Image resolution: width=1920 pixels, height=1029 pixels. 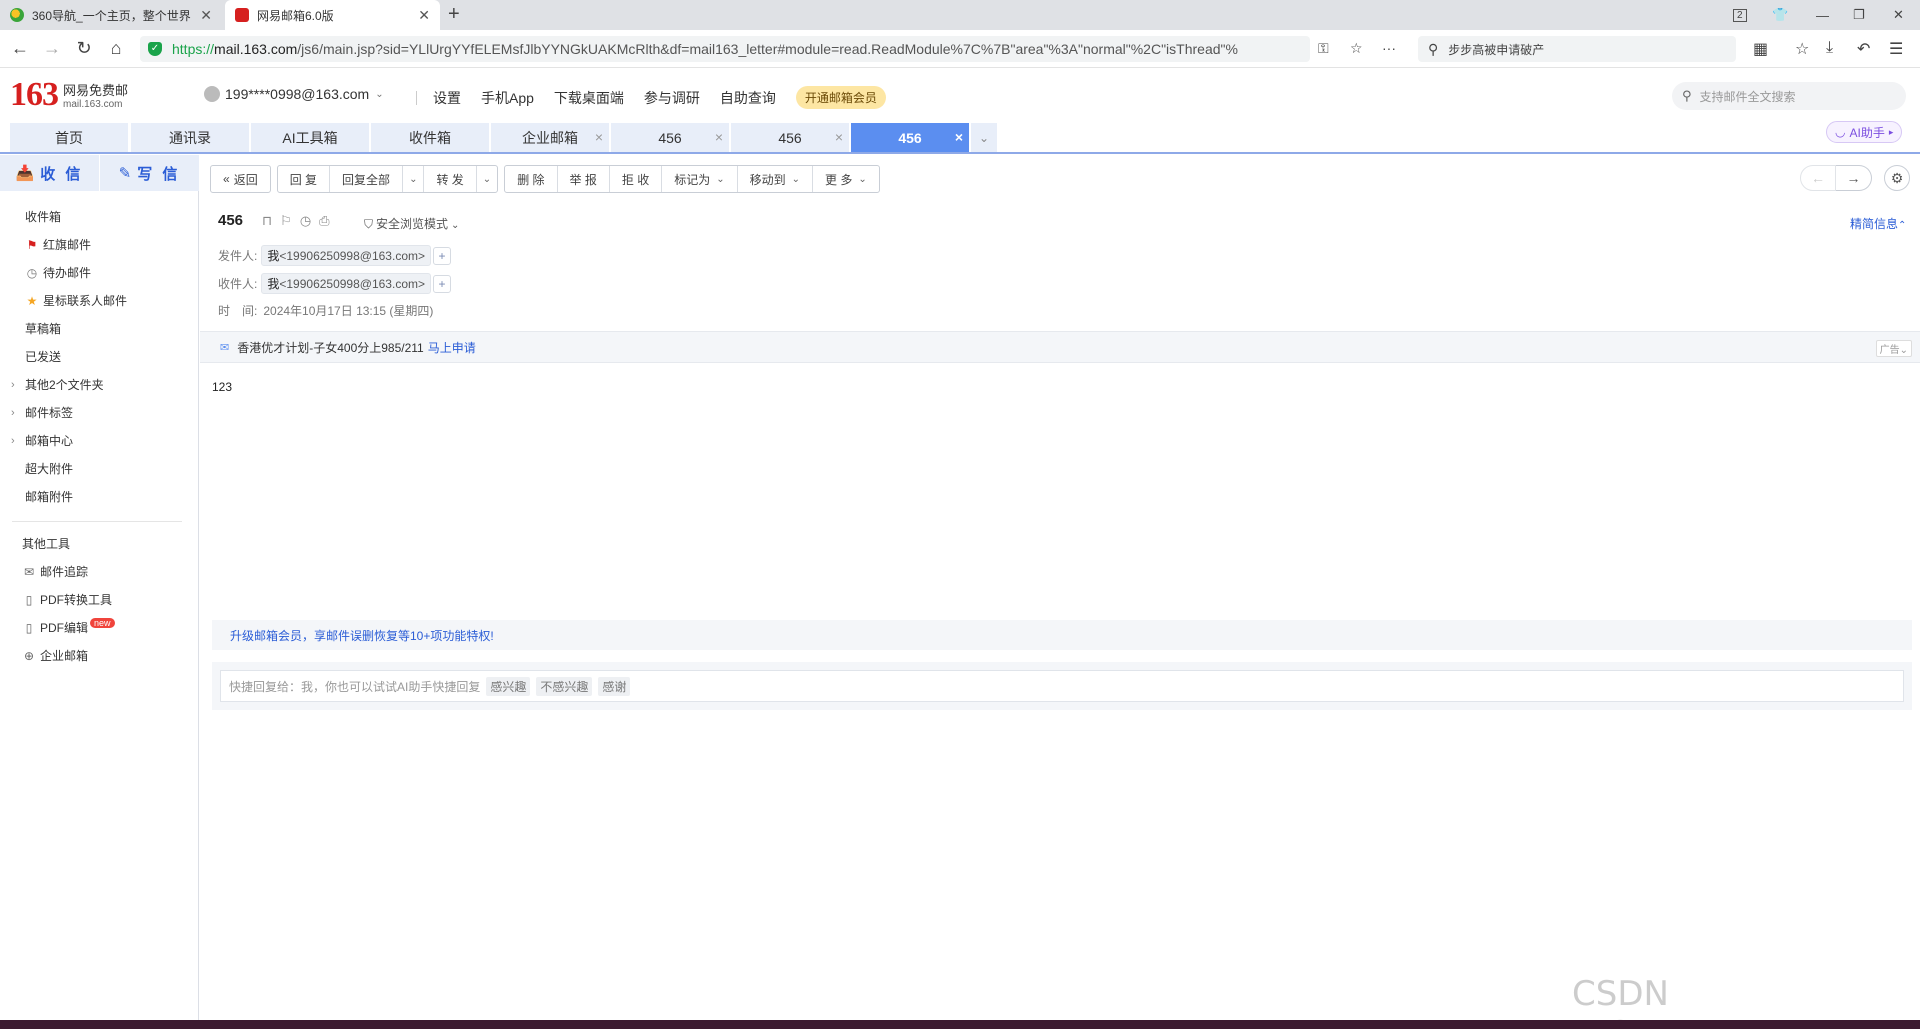 What do you see at coordinates (324, 221) in the screenshot?
I see `print-icon: ⎙` at bounding box center [324, 221].